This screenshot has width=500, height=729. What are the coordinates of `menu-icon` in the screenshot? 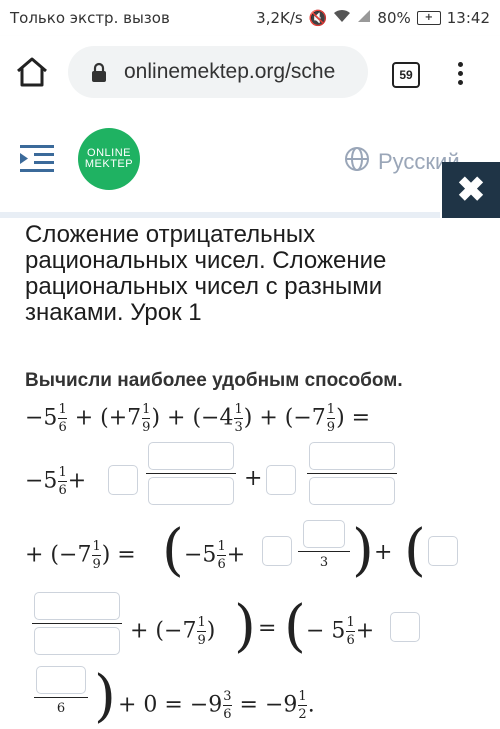 It's located at (38, 159).